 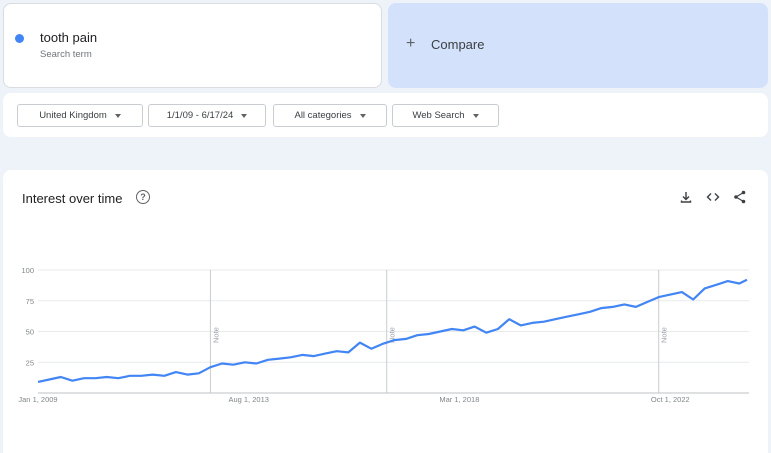 I want to click on x-tick-label: Jan 1, 2009, so click(x=37, y=399).